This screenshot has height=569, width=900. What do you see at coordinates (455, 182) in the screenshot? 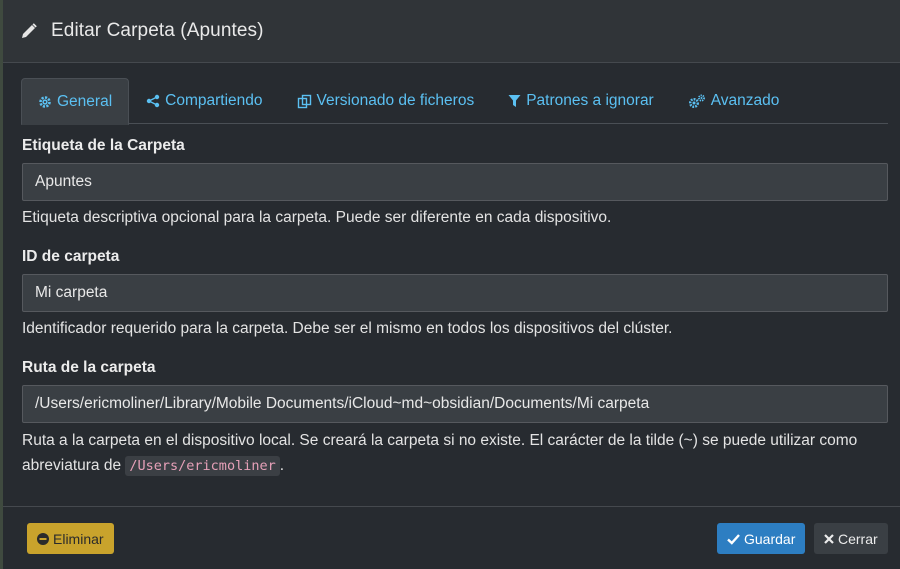
I see `folder-label-input` at bounding box center [455, 182].